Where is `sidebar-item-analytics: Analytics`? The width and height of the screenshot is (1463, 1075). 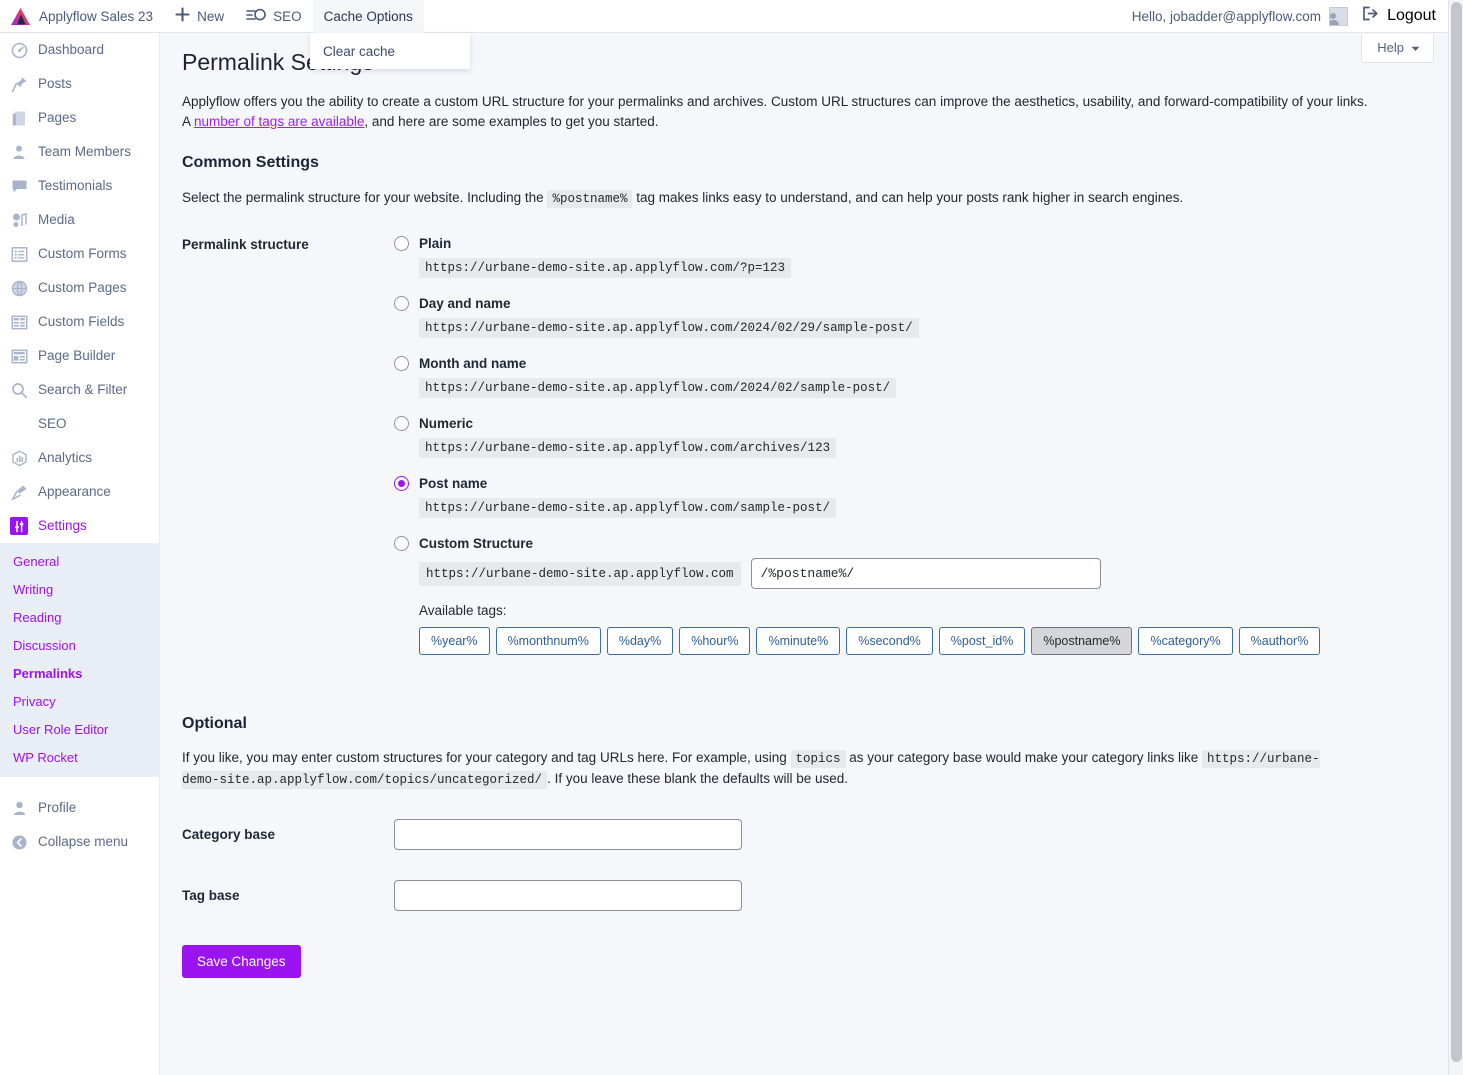 sidebar-item-analytics: Analytics is located at coordinates (79, 458).